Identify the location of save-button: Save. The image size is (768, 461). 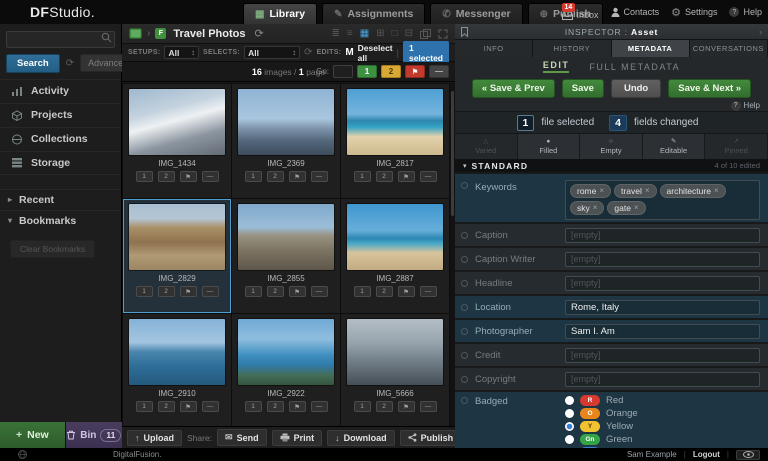
(582, 88).